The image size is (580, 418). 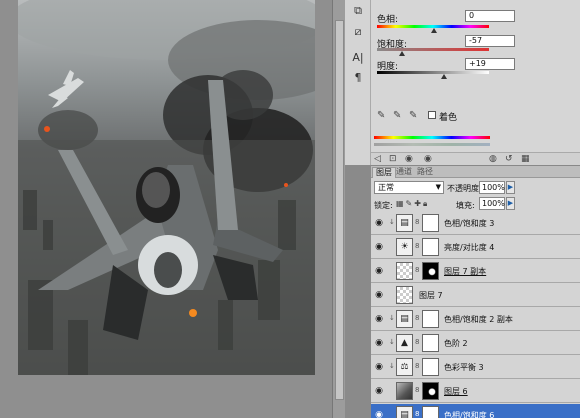 I want to click on layer-name: 亮度/对比度 4, so click(x=469, y=247).